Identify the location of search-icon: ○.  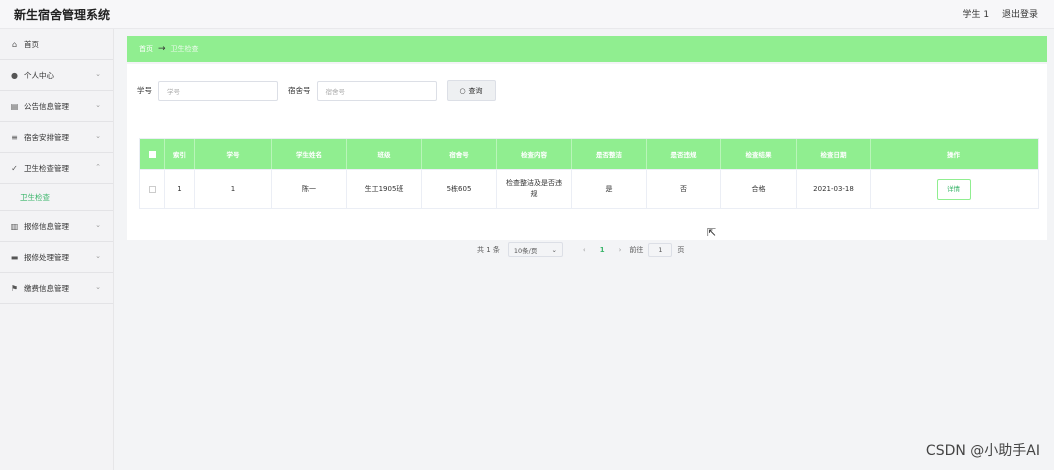
(462, 90).